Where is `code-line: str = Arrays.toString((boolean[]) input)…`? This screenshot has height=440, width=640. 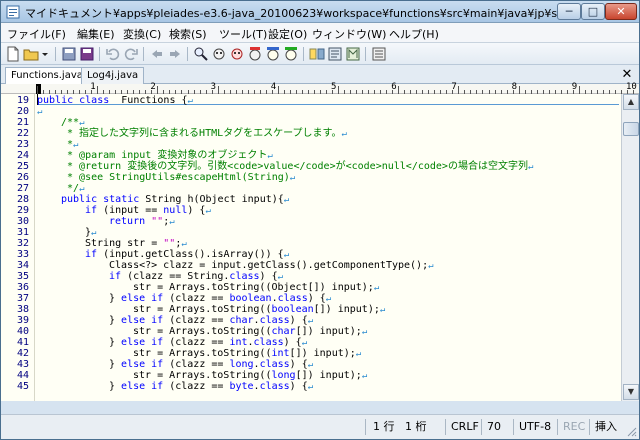 code-line: str = Arrays.toString((boolean[]) input)… is located at coordinates (259, 309).